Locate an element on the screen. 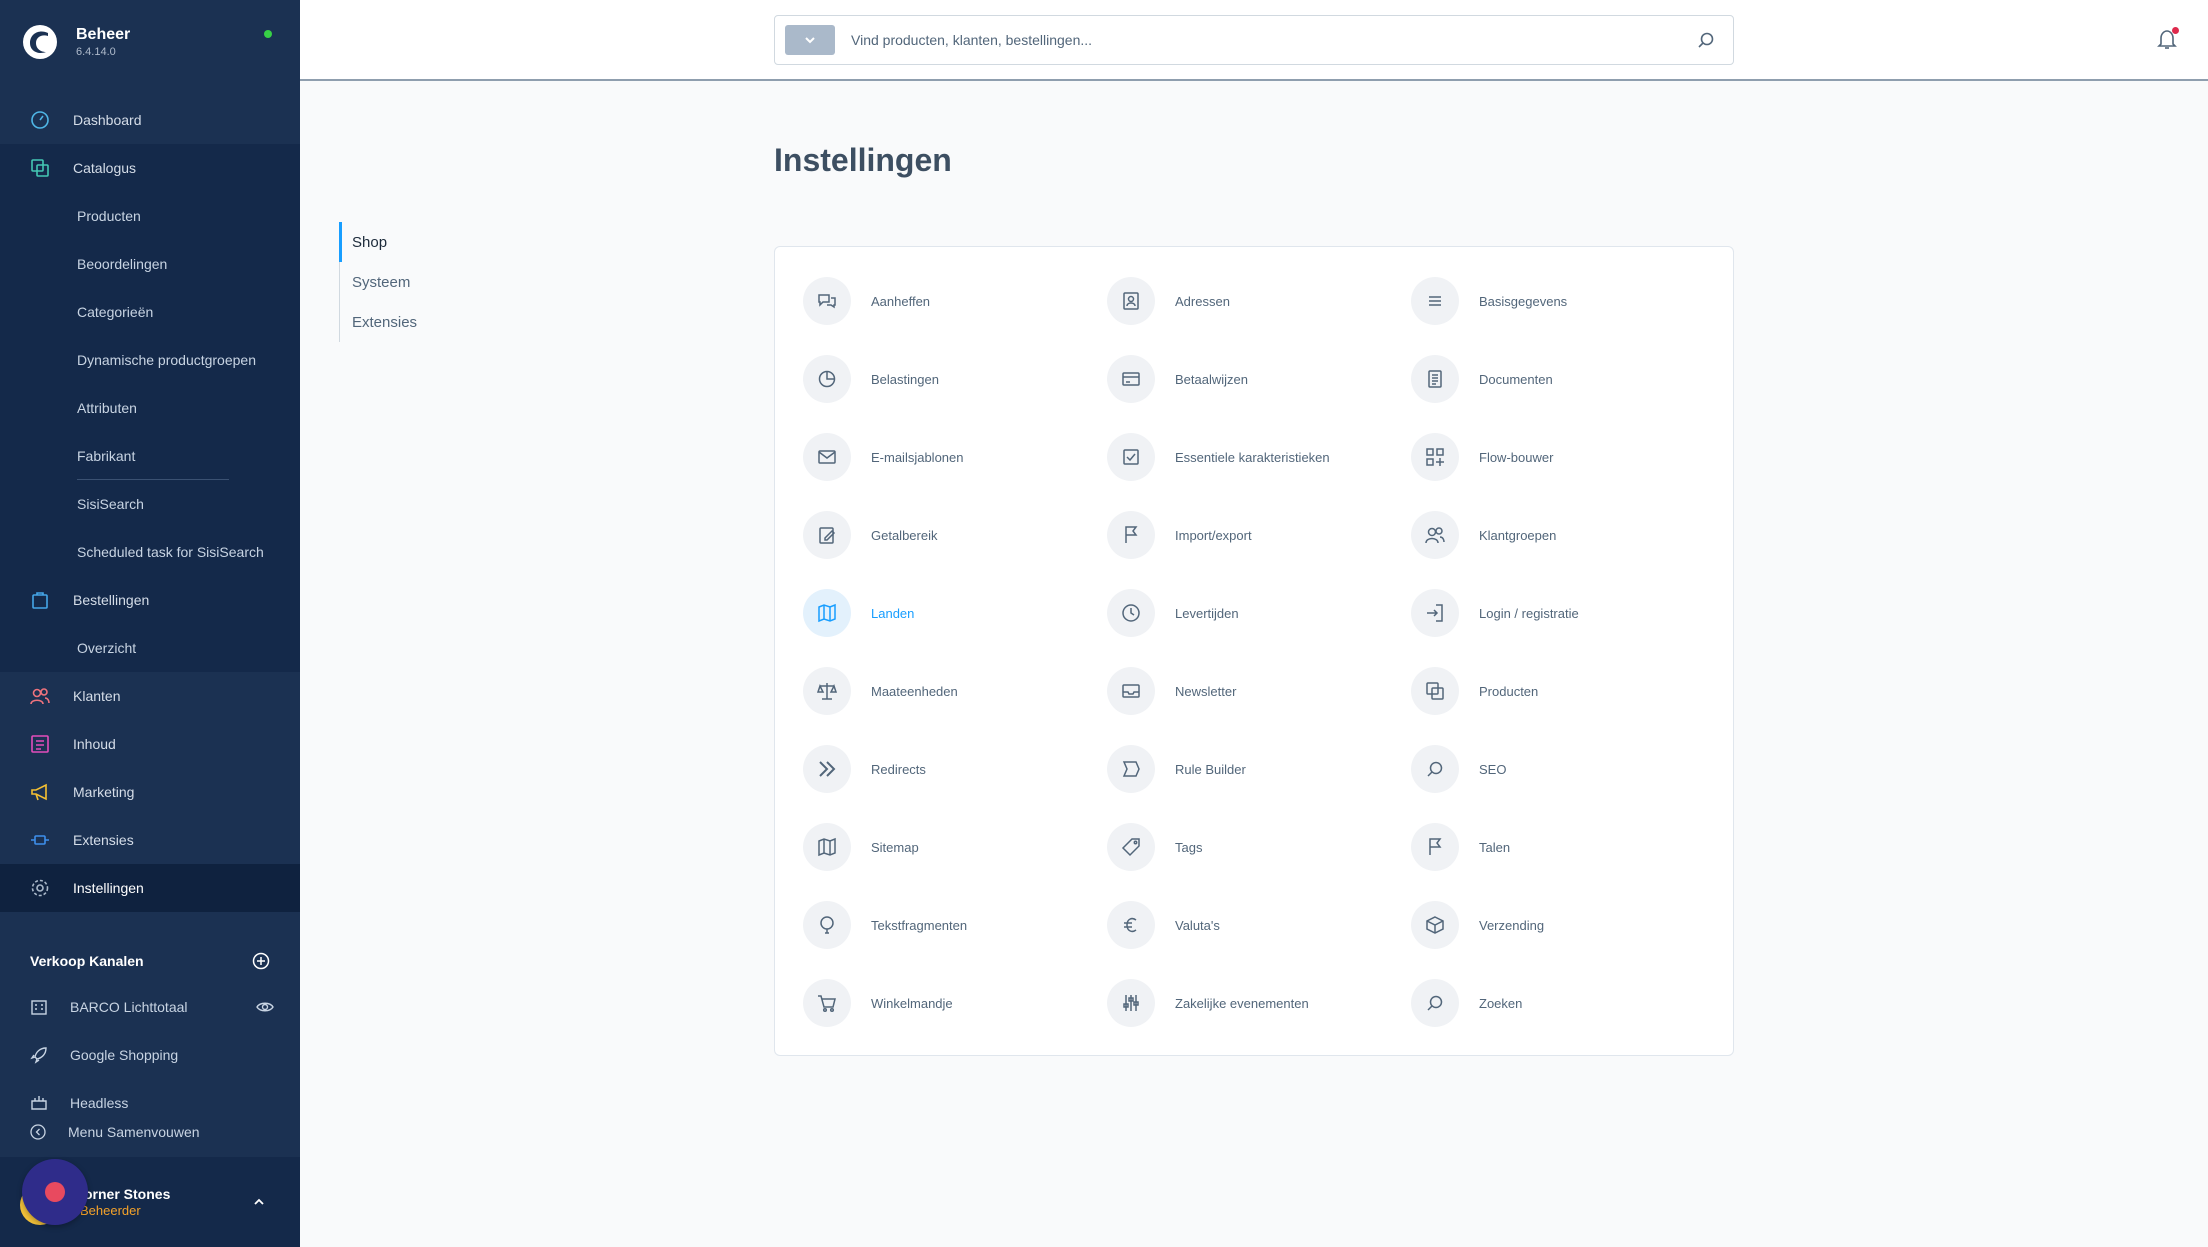 The image size is (2208, 1247). add-sales-channel-icon is located at coordinates (261, 961).